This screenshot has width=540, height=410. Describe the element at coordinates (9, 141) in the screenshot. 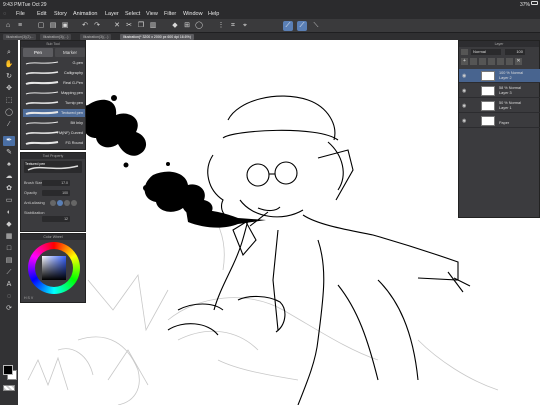

I see `pen-tool-icon: ✒` at that location.